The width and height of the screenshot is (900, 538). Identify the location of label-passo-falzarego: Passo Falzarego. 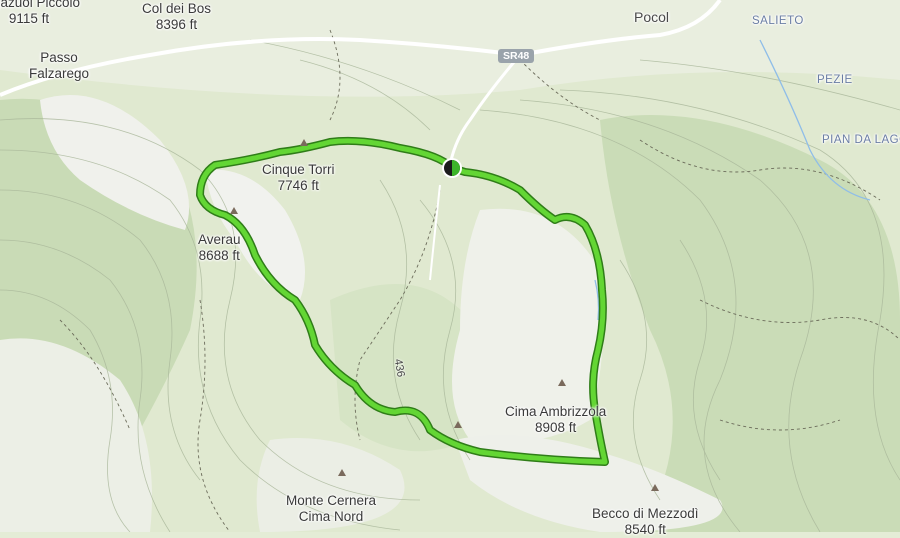
(59, 66).